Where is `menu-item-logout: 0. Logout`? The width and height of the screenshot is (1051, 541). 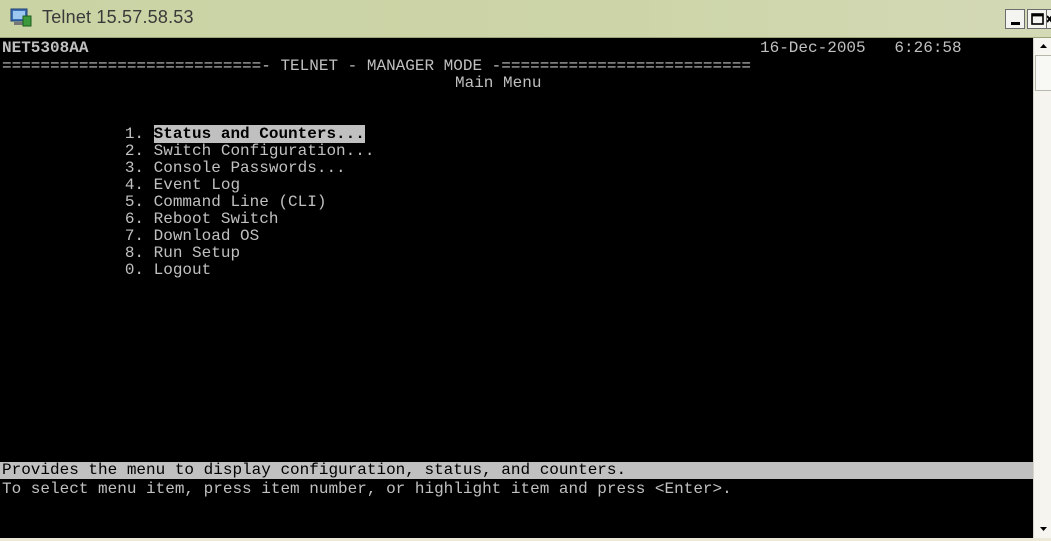
menu-item-logout: 0. Logout is located at coordinates (129, 262).